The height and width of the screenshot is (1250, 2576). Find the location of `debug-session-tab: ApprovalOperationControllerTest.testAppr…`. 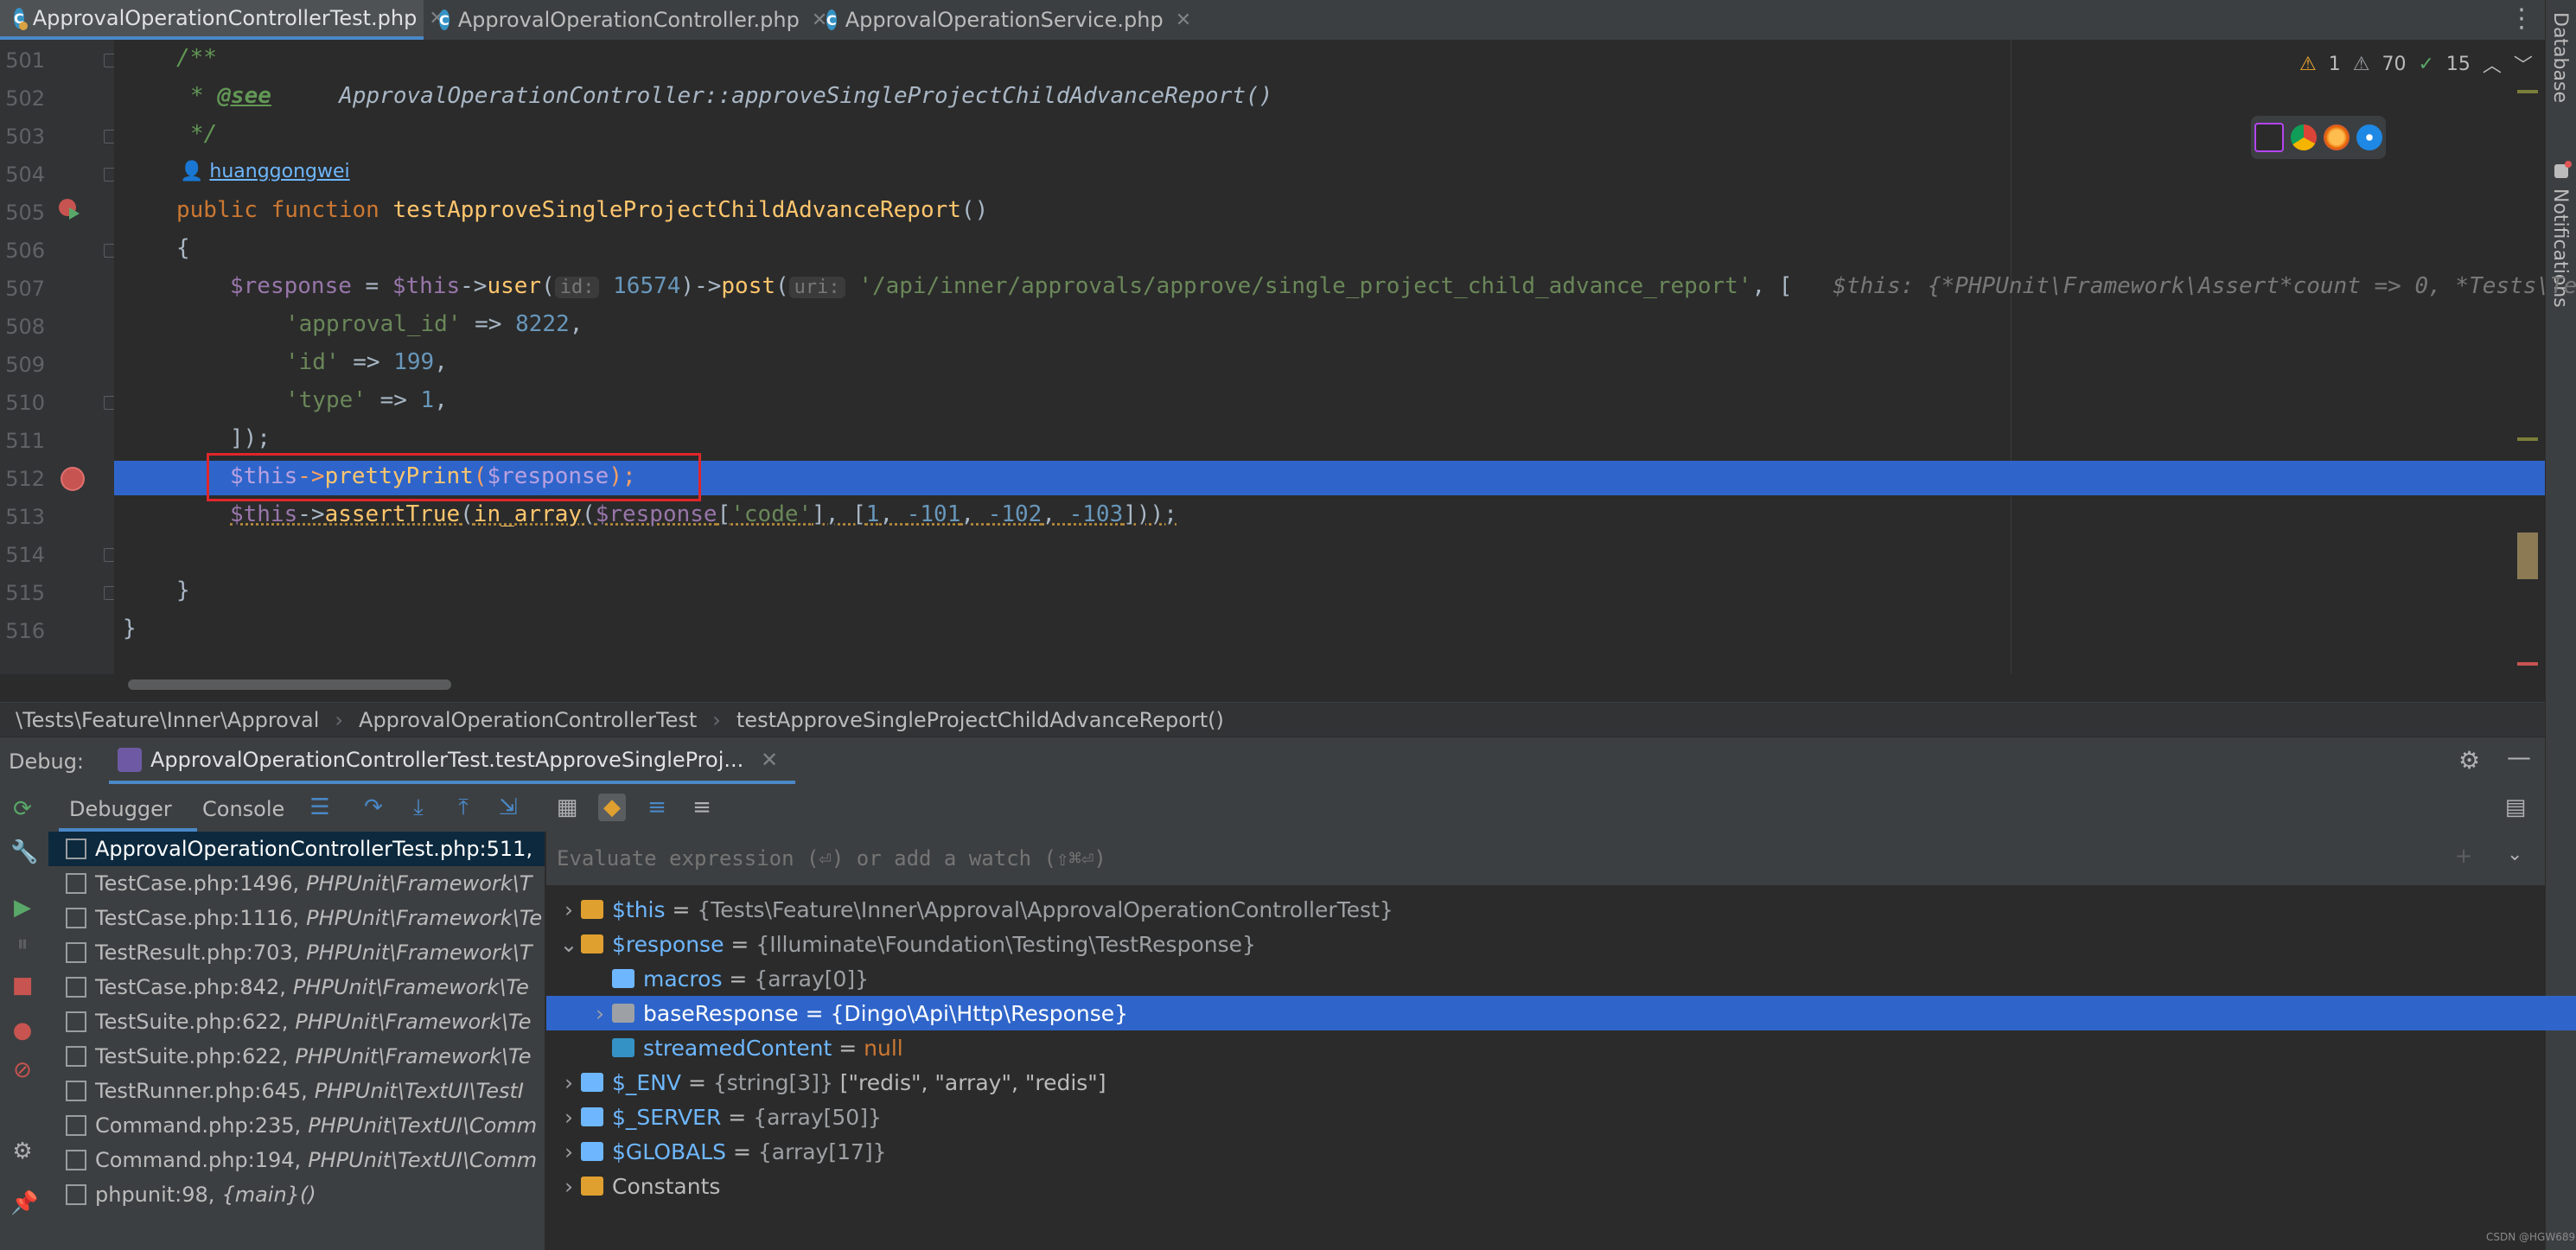

debug-session-tab: ApprovalOperationControllerTest.testAppr… is located at coordinates (452, 760).